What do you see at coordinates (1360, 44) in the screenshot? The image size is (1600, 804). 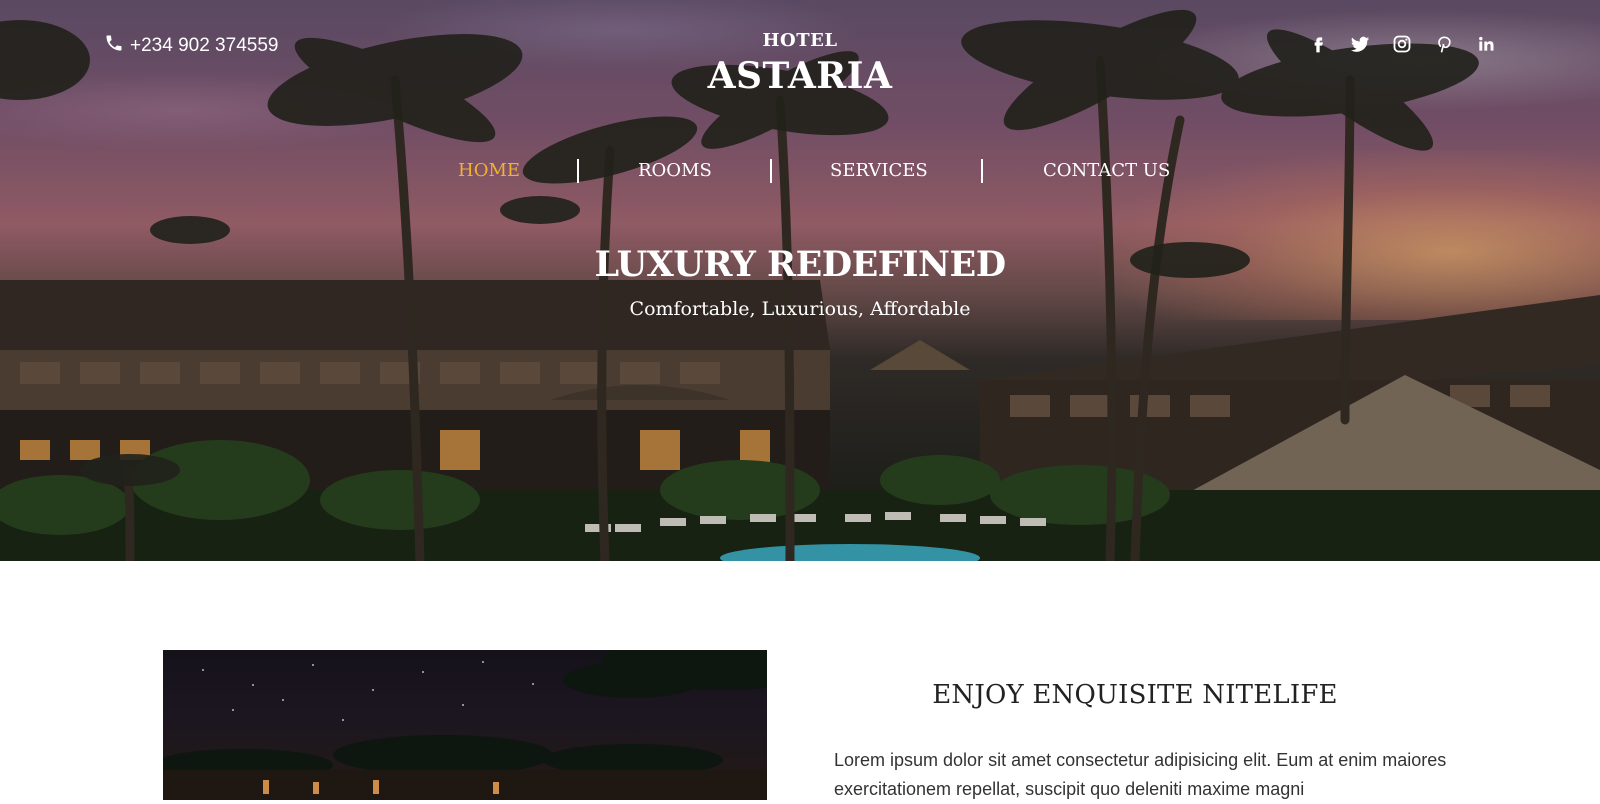 I see `twitter-icon` at bounding box center [1360, 44].